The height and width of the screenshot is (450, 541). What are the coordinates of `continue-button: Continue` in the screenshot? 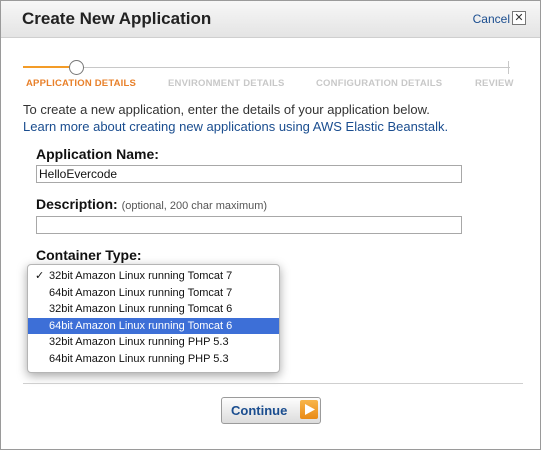 It's located at (271, 410).